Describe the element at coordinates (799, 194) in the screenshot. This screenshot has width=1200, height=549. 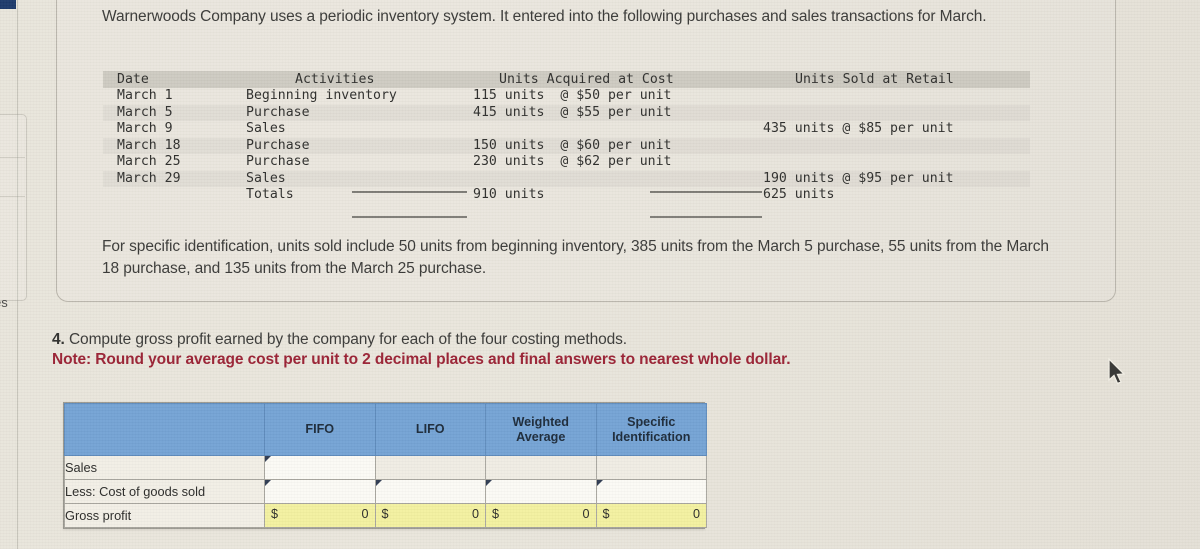
I see `totals-sold: 625 units` at that location.